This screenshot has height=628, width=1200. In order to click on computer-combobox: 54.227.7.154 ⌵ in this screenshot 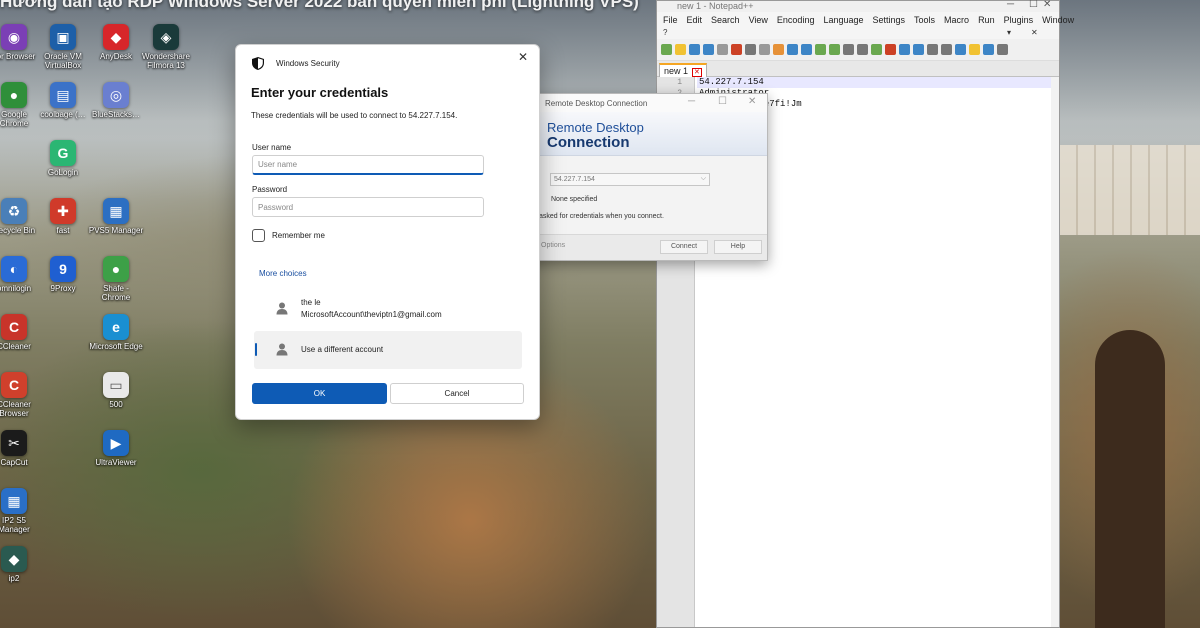, I will do `click(630, 179)`.